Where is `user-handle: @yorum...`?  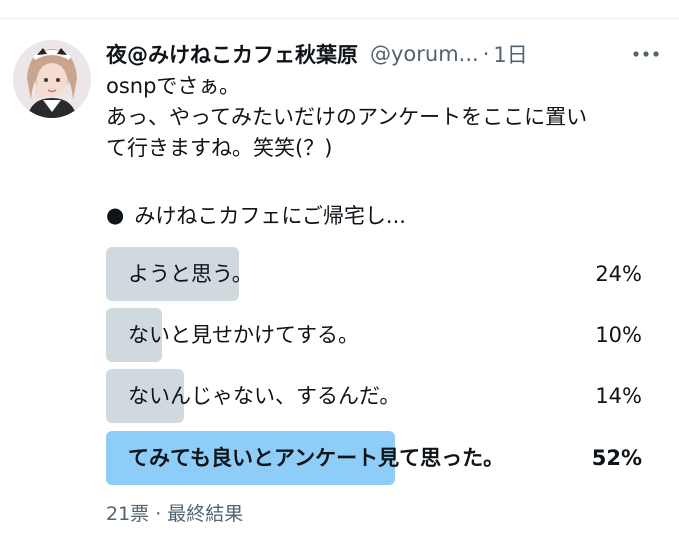 user-handle: @yorum... is located at coordinates (424, 54).